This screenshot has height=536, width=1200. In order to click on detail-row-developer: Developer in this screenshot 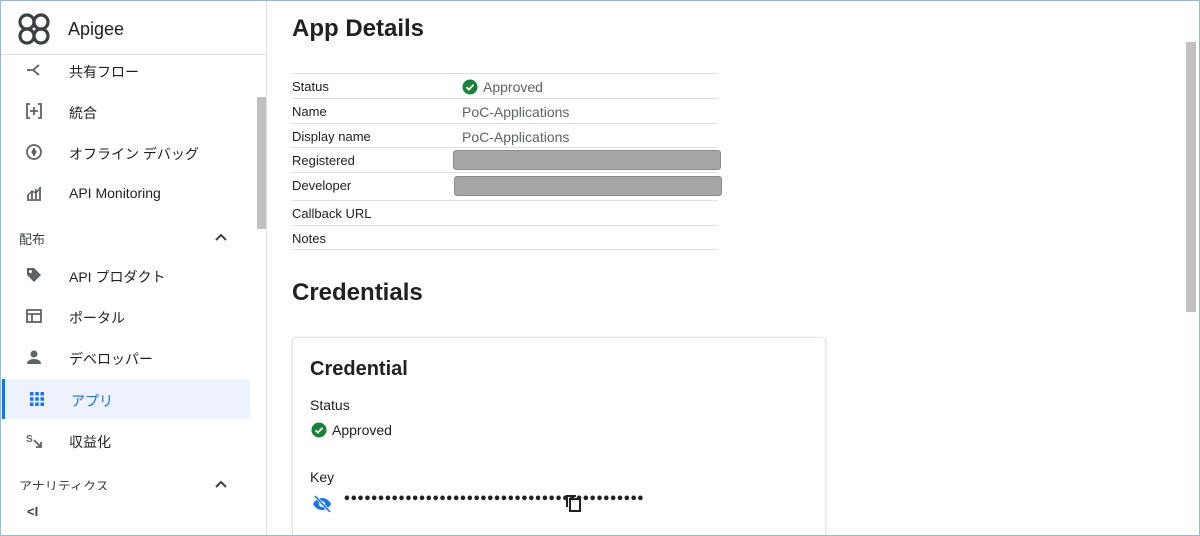, I will do `click(507, 186)`.